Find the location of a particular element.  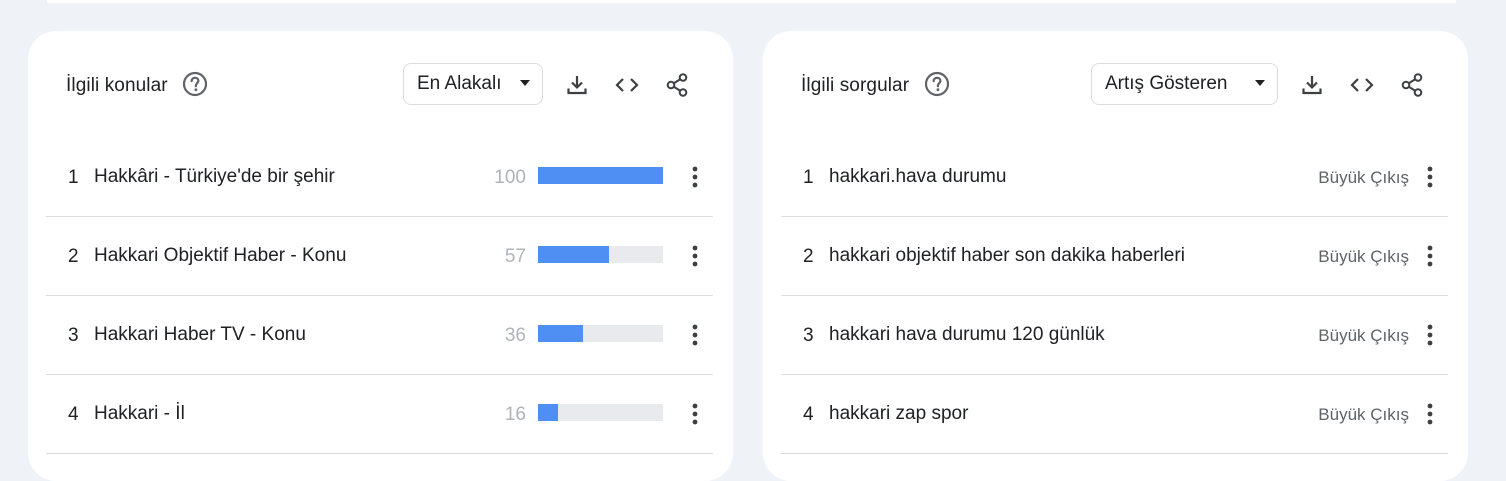

topic-row: 4 Hakkari - İl 16 is located at coordinates (379, 414).